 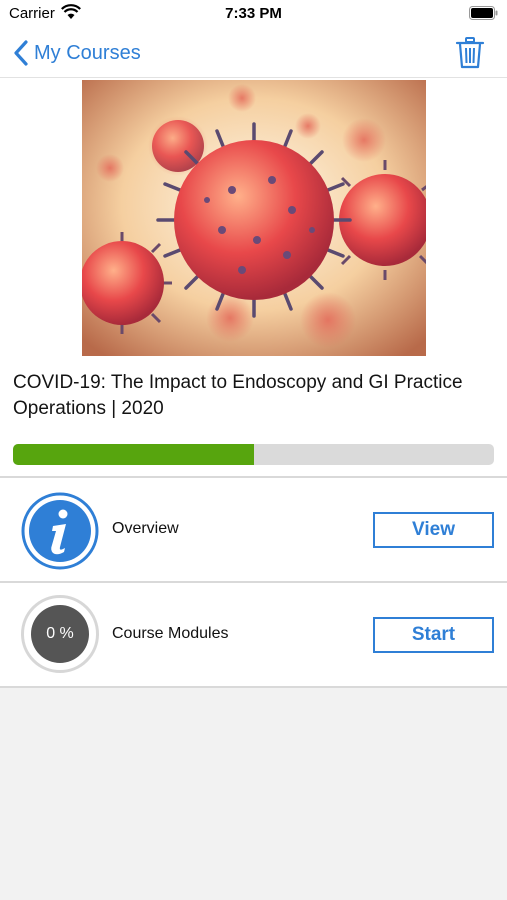 I want to click on modules-progress-text: 0 %, so click(x=60, y=634).